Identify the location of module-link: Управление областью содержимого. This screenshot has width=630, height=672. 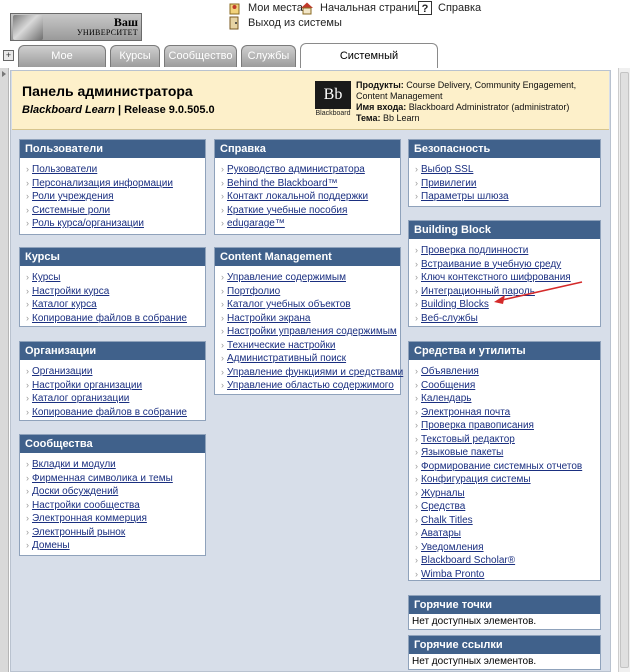
(310, 385).